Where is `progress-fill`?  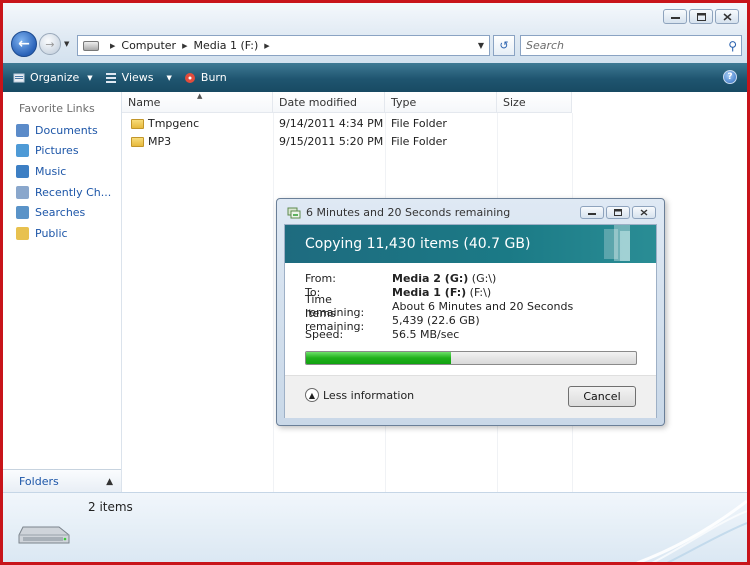
progress-fill is located at coordinates (379, 358).